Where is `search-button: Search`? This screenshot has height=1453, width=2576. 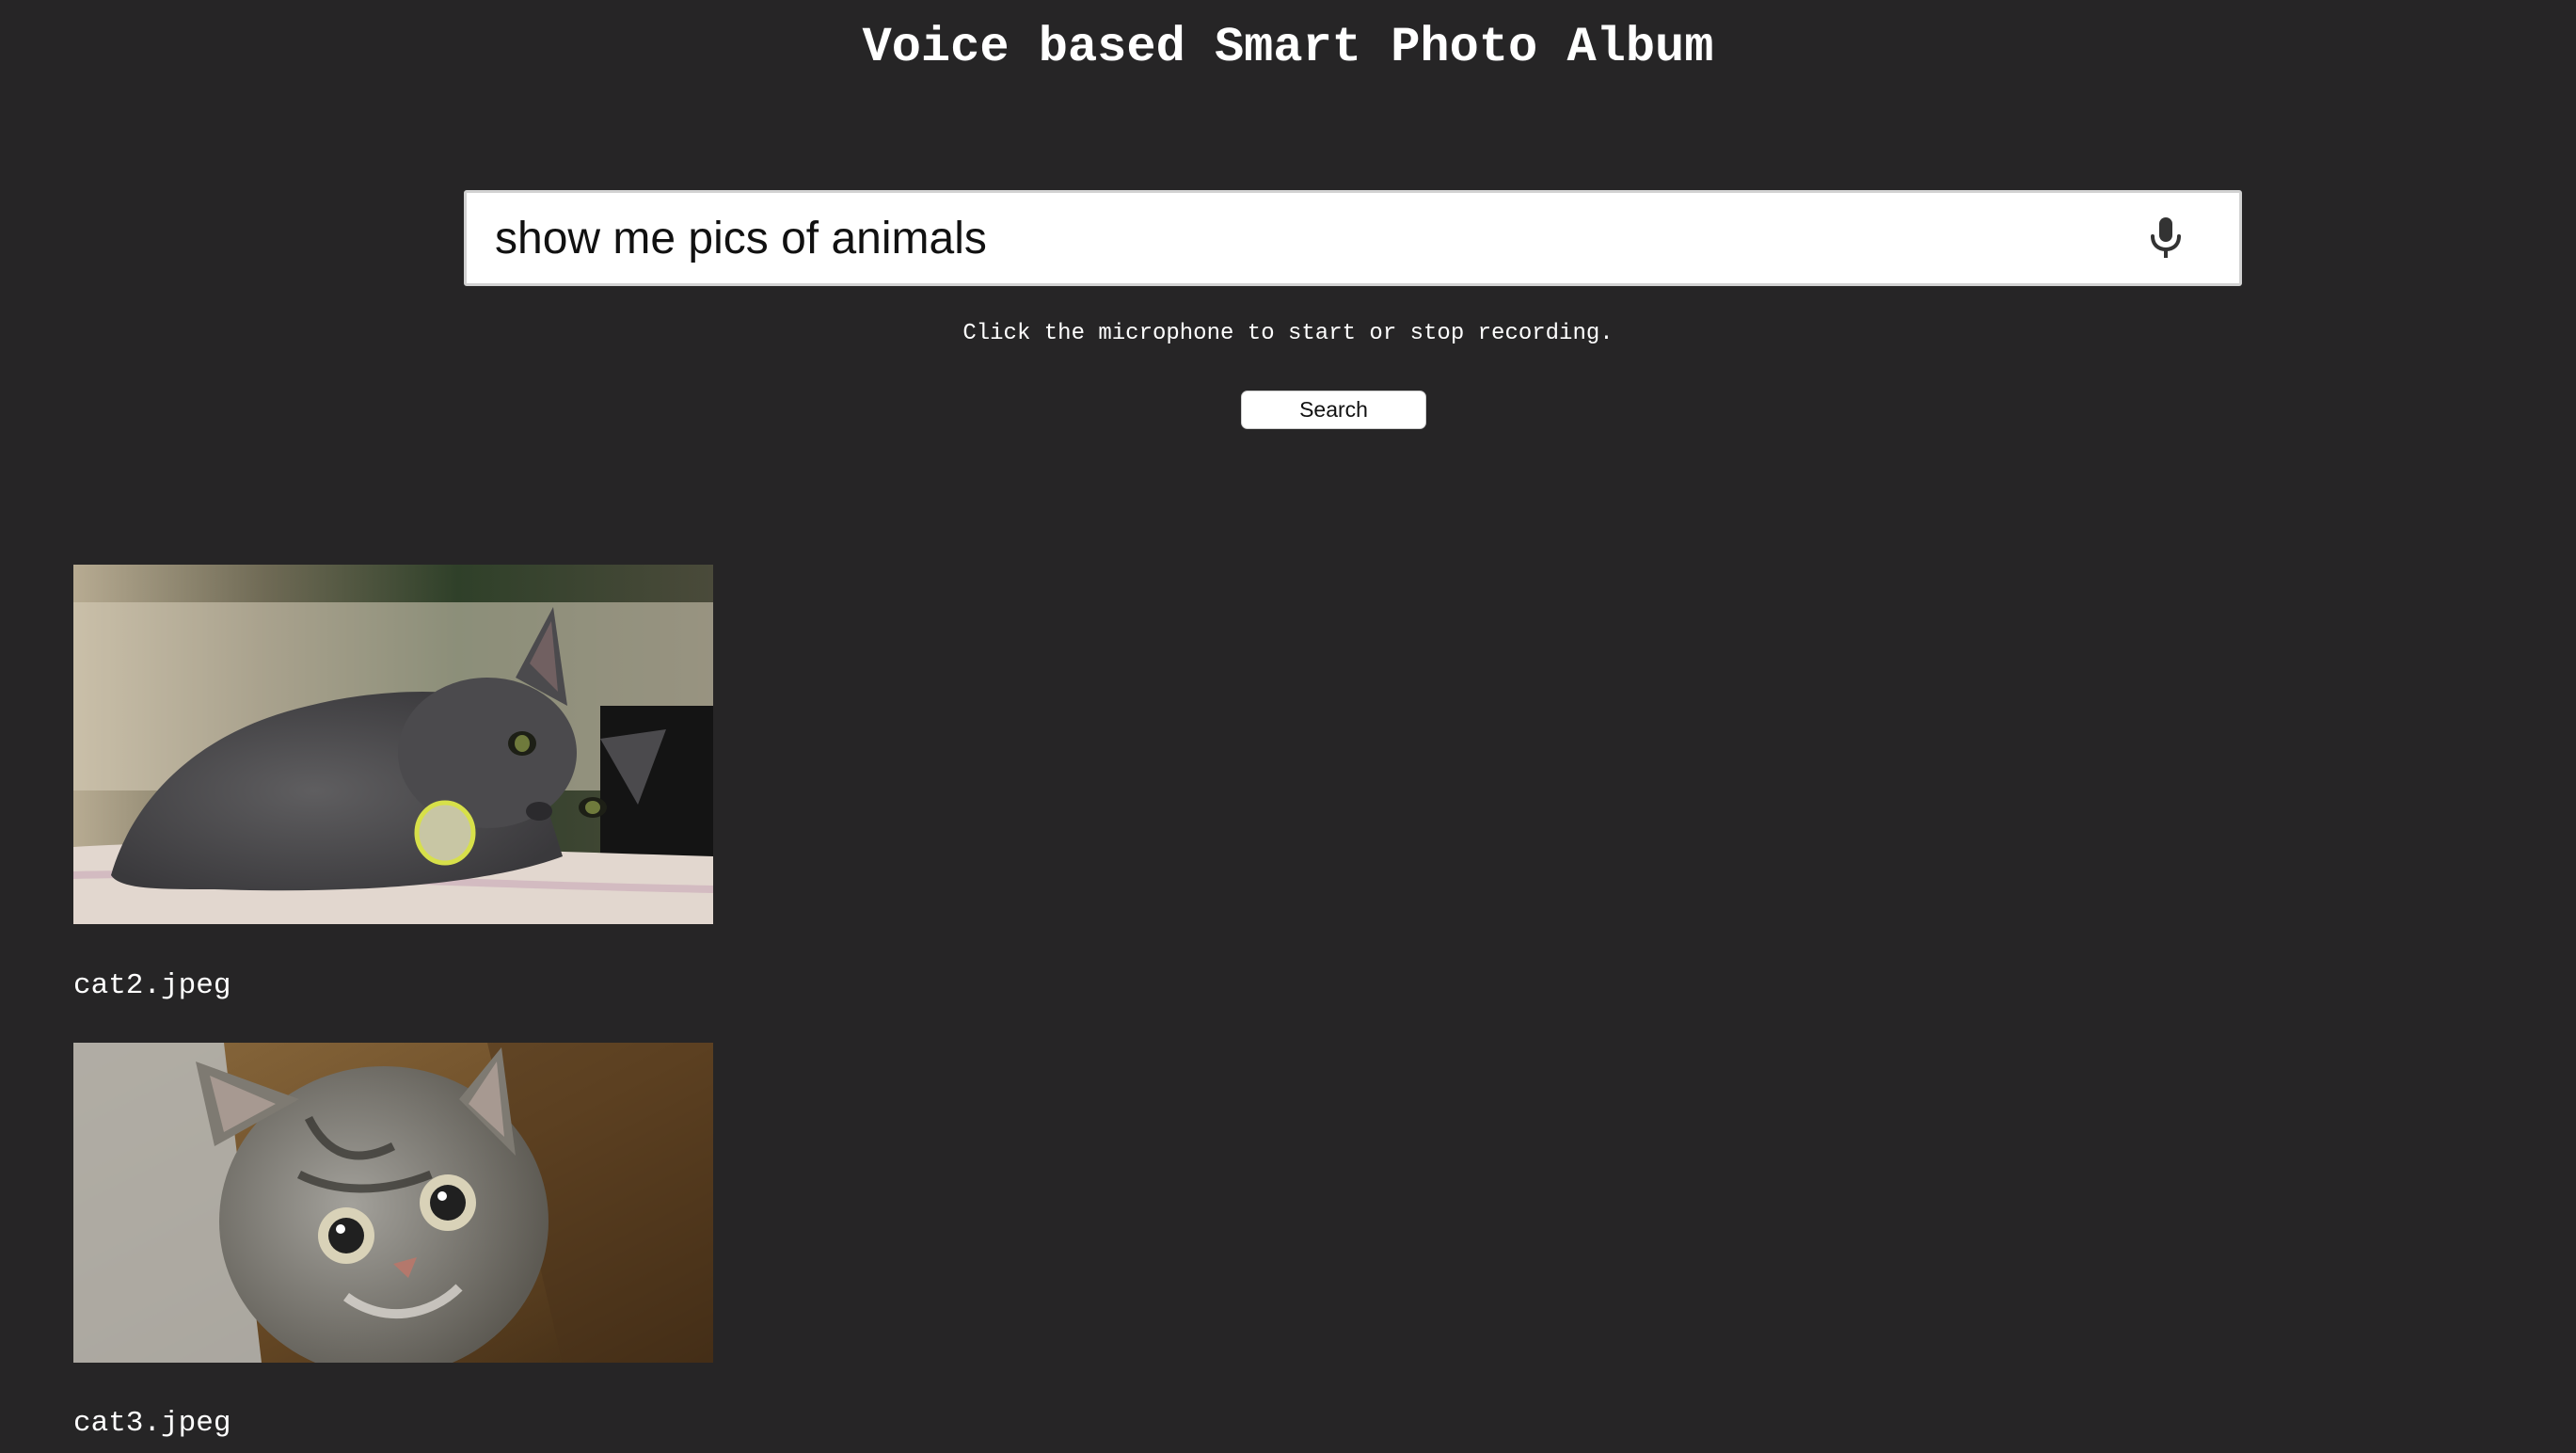 search-button: Search is located at coordinates (1334, 410).